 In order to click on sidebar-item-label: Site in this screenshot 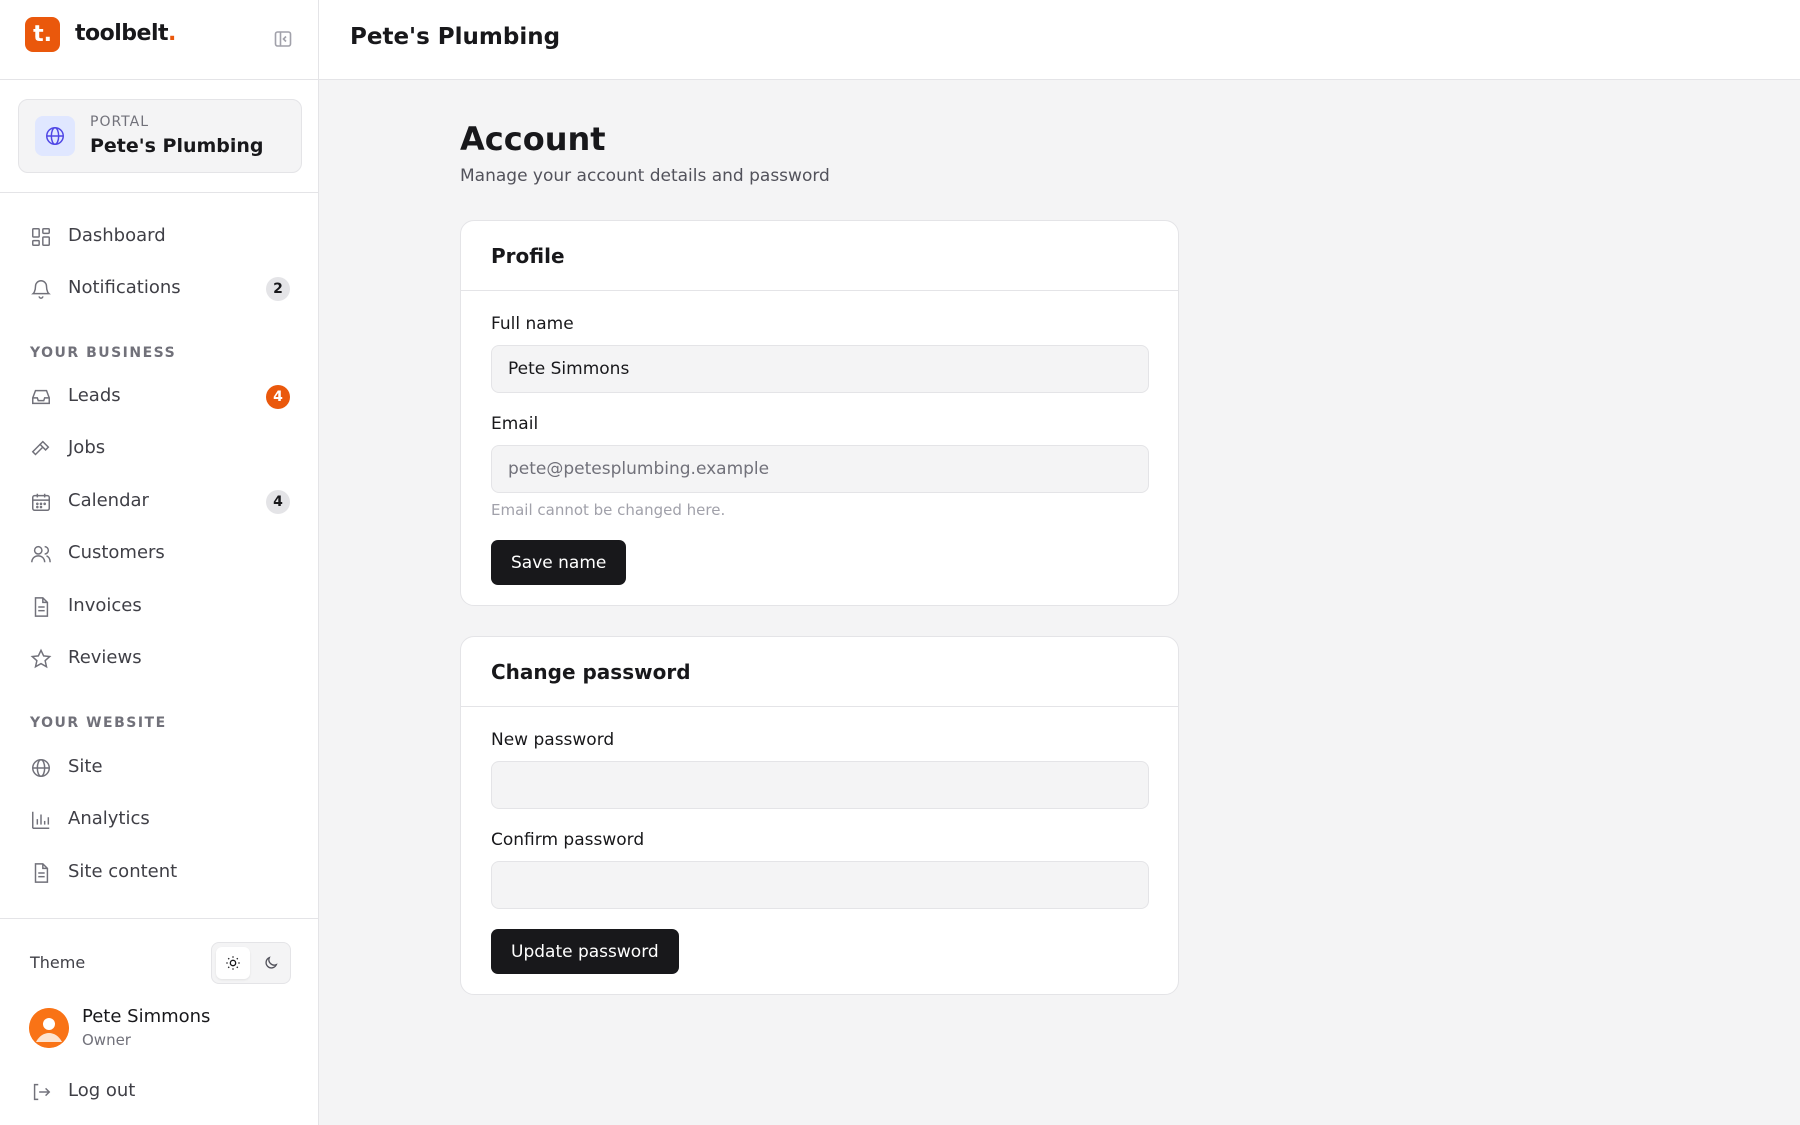, I will do `click(85, 766)`.